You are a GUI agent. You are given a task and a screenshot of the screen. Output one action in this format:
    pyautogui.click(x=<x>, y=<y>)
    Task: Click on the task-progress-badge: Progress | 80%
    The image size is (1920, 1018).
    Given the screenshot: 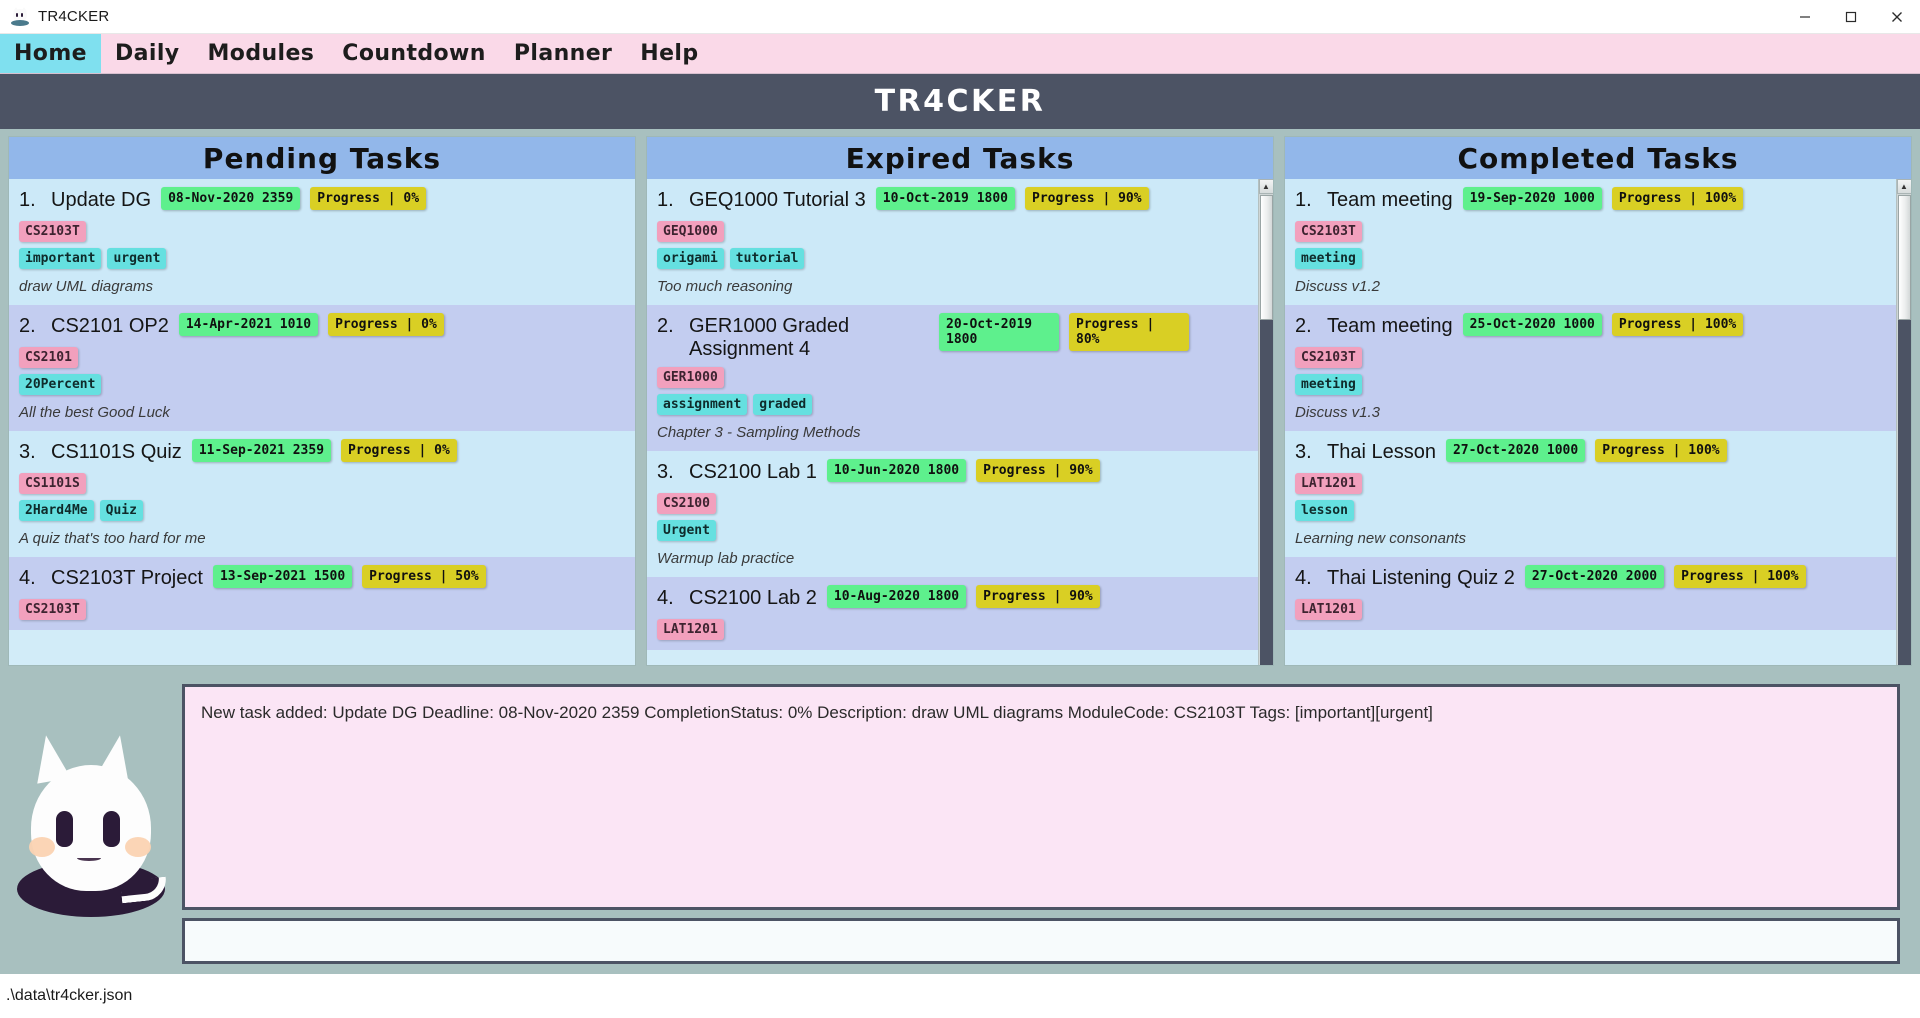 What is the action you would take?
    pyautogui.click(x=1129, y=332)
    